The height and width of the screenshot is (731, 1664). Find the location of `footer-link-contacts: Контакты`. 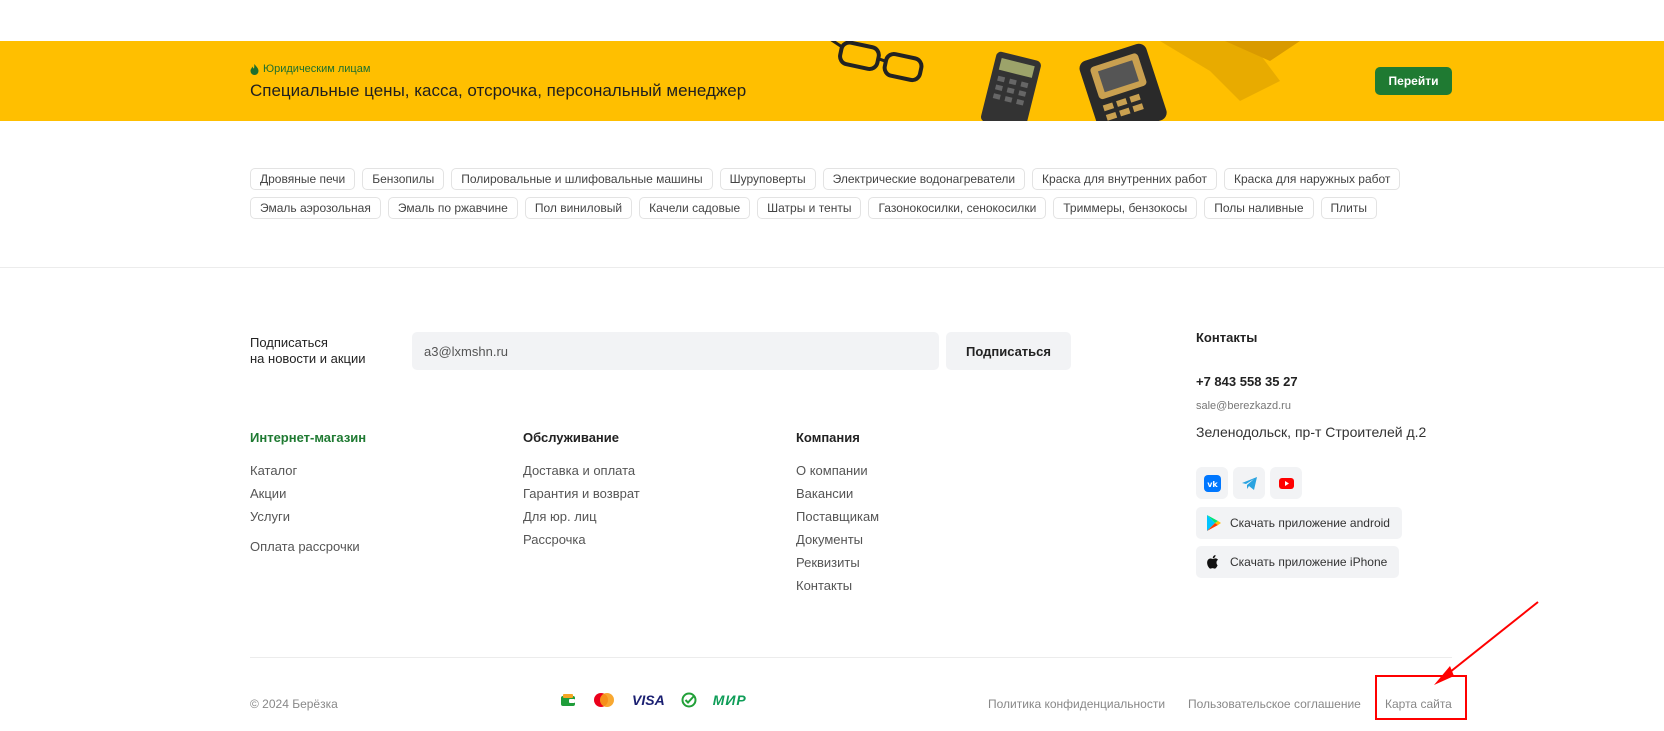

footer-link-contacts: Контакты is located at coordinates (837, 585).